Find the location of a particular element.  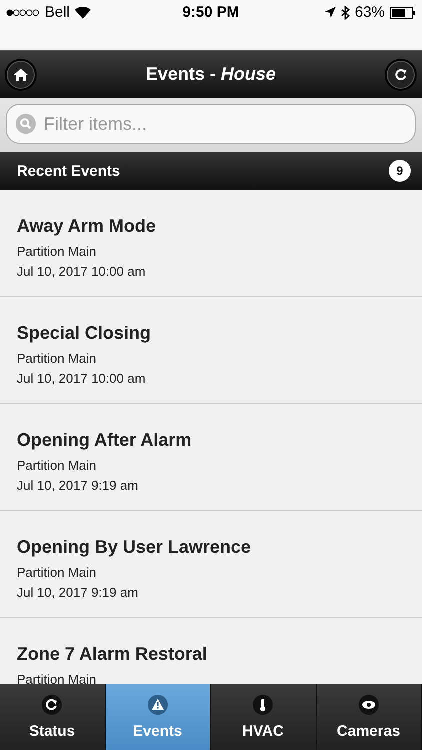

carrier-name: Bell is located at coordinates (57, 12).